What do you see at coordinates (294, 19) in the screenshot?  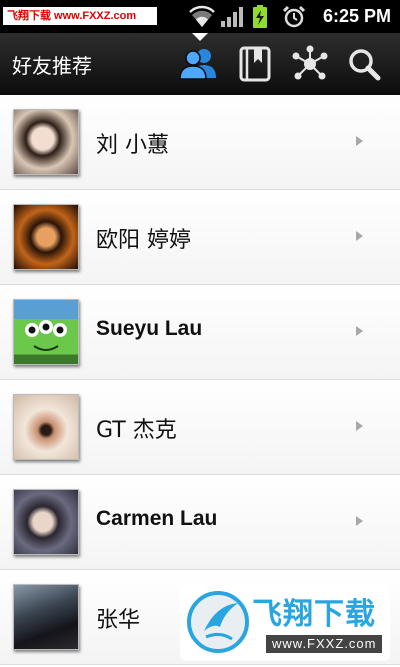 I see `alarm-icon` at bounding box center [294, 19].